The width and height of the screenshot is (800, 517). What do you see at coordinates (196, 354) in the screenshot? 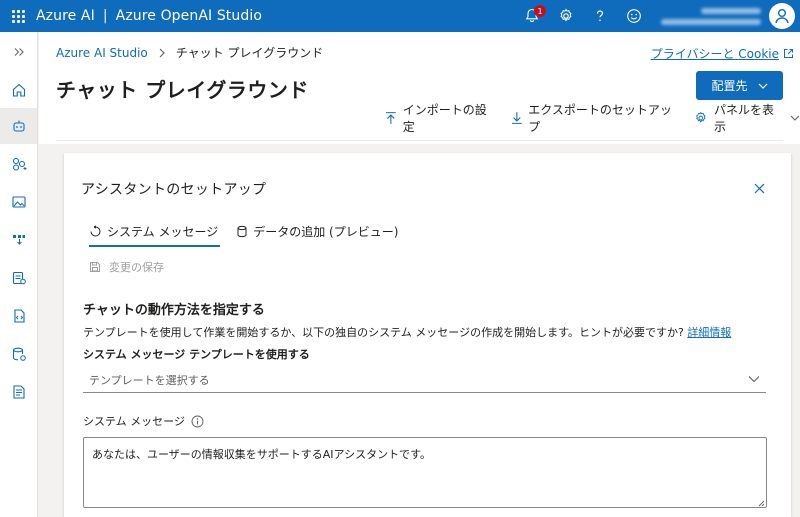
I see `template-field-label: システム メッセージ テンプレートを使用する` at bounding box center [196, 354].